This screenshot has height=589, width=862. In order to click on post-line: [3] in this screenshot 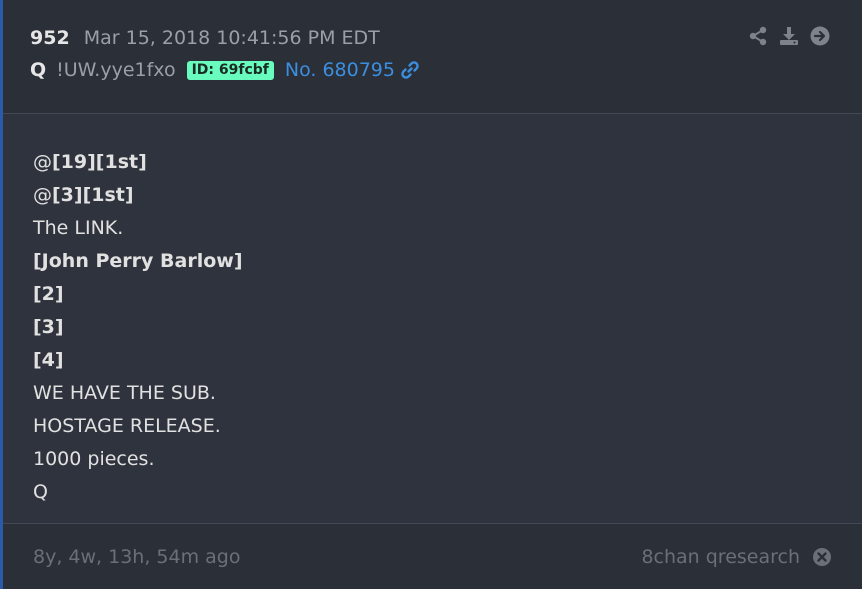, I will do `click(48, 327)`.